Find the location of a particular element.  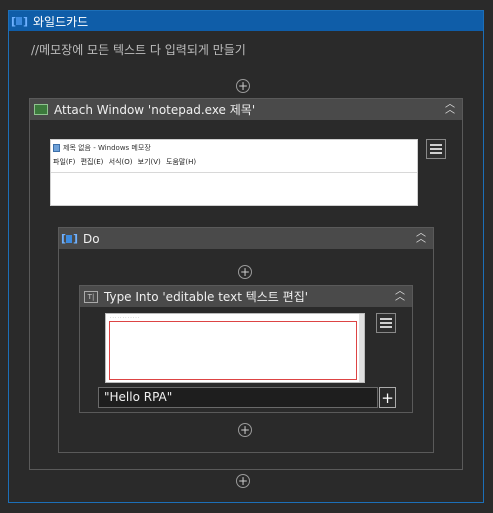

type-options-hamburger-icon is located at coordinates (386, 323).